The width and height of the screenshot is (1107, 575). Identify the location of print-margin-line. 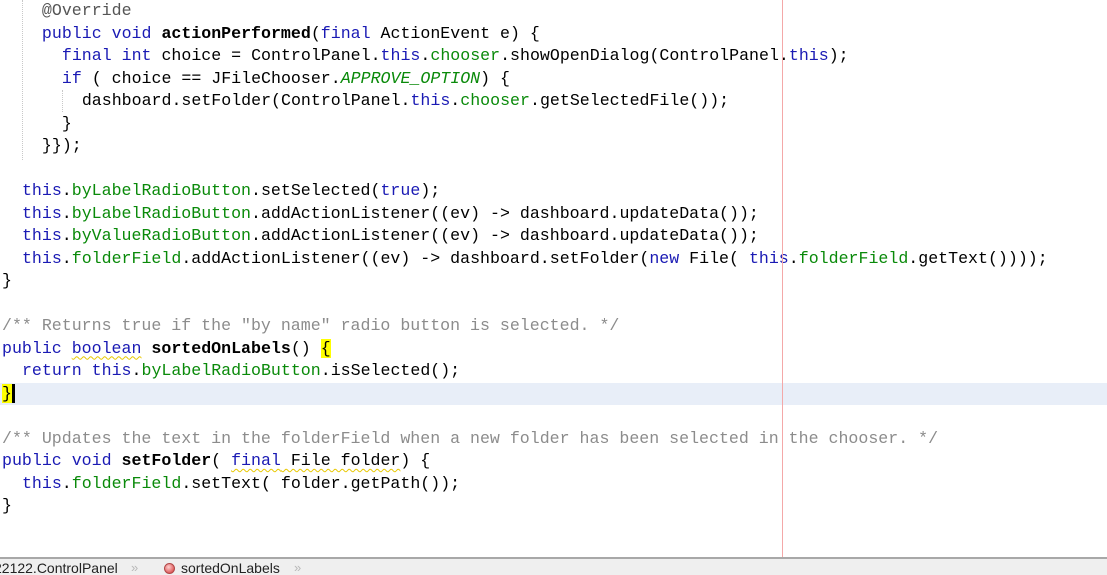
(782, 278).